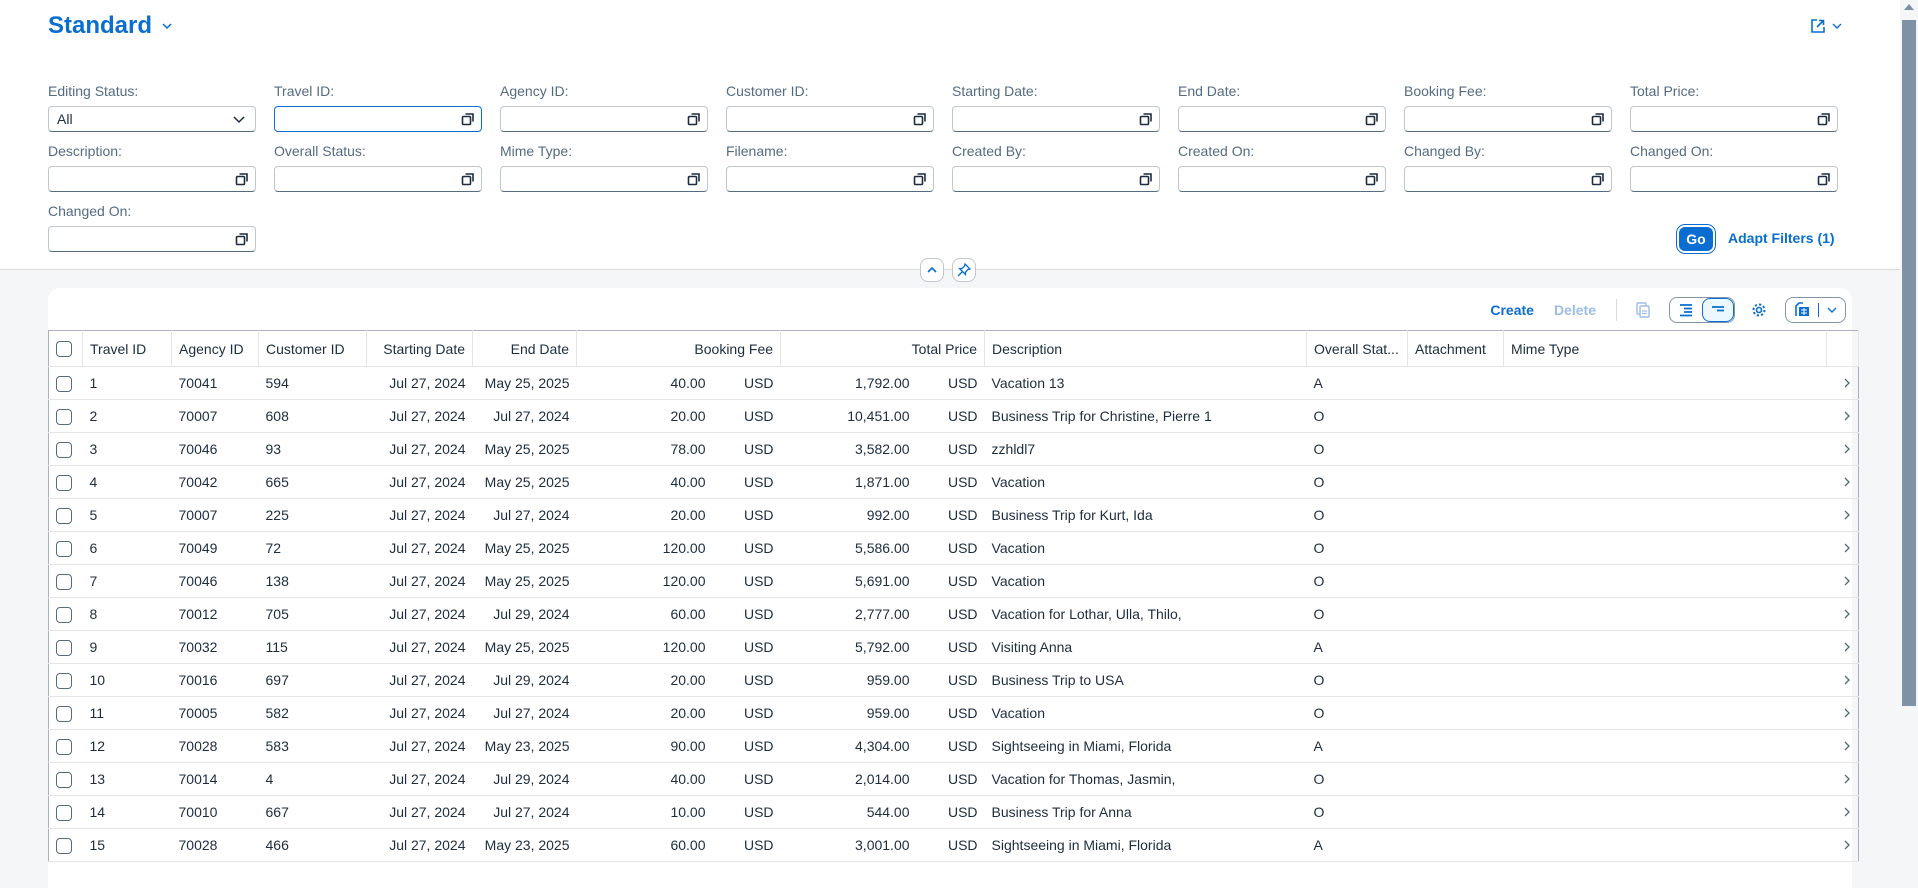 The image size is (1918, 888). Describe the element at coordinates (1512, 310) in the screenshot. I see `create-button: Create` at that location.